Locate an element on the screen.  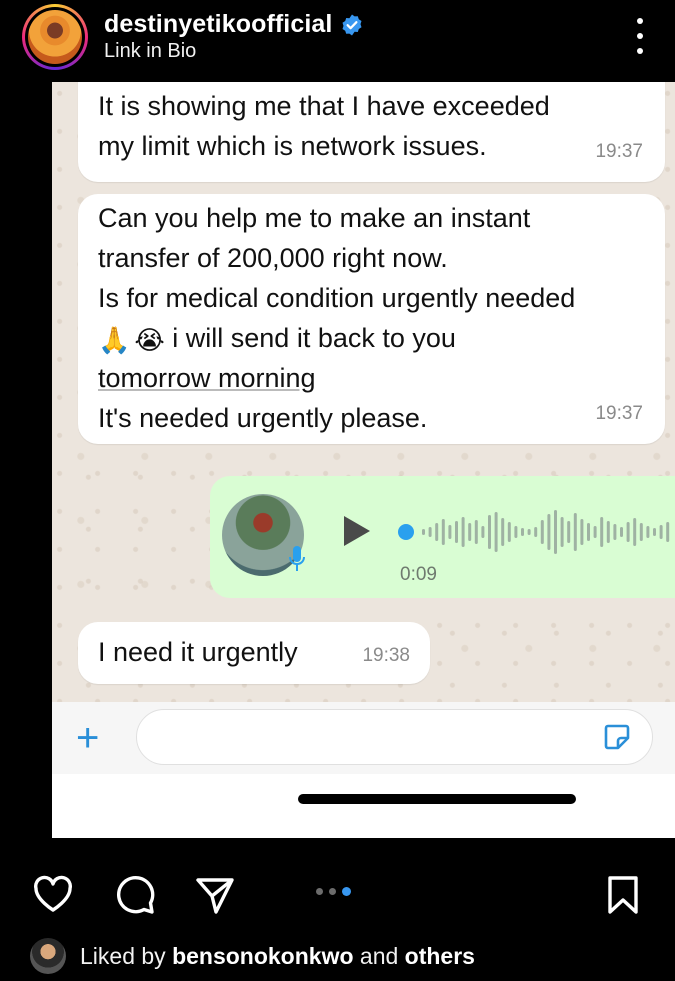
play-icon is located at coordinates (357, 531).